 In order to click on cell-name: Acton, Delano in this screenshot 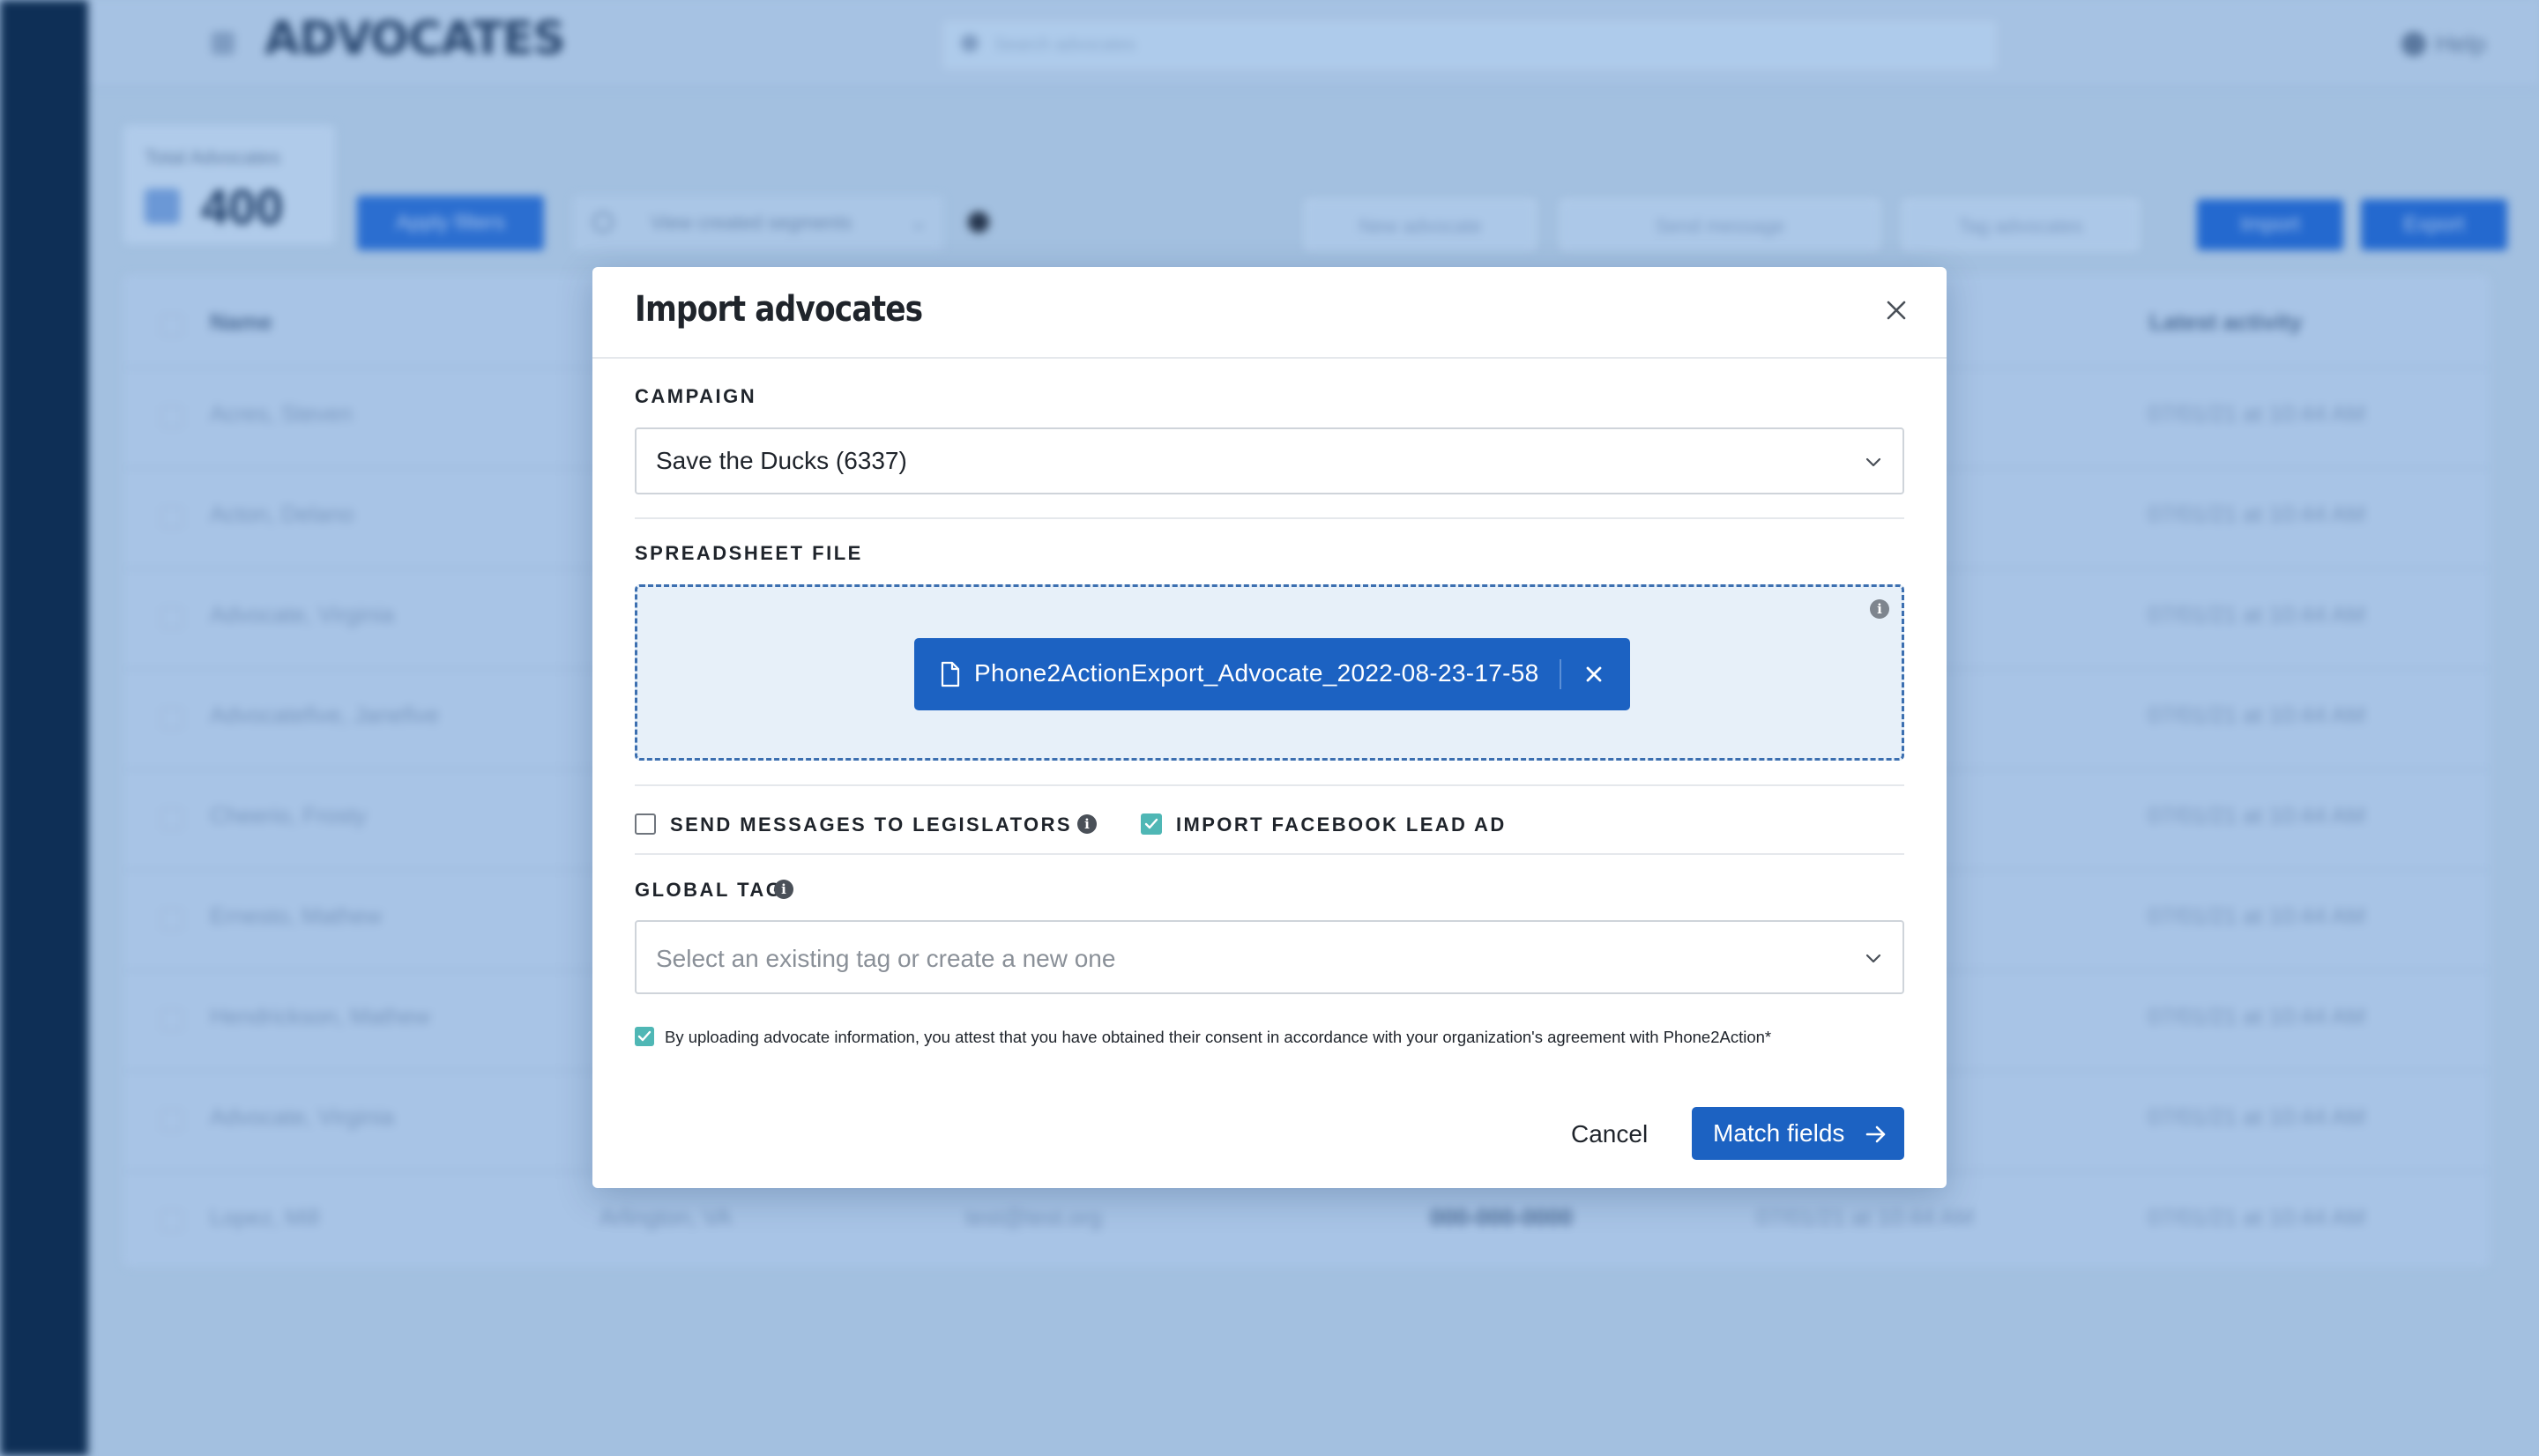, I will do `click(282, 514)`.